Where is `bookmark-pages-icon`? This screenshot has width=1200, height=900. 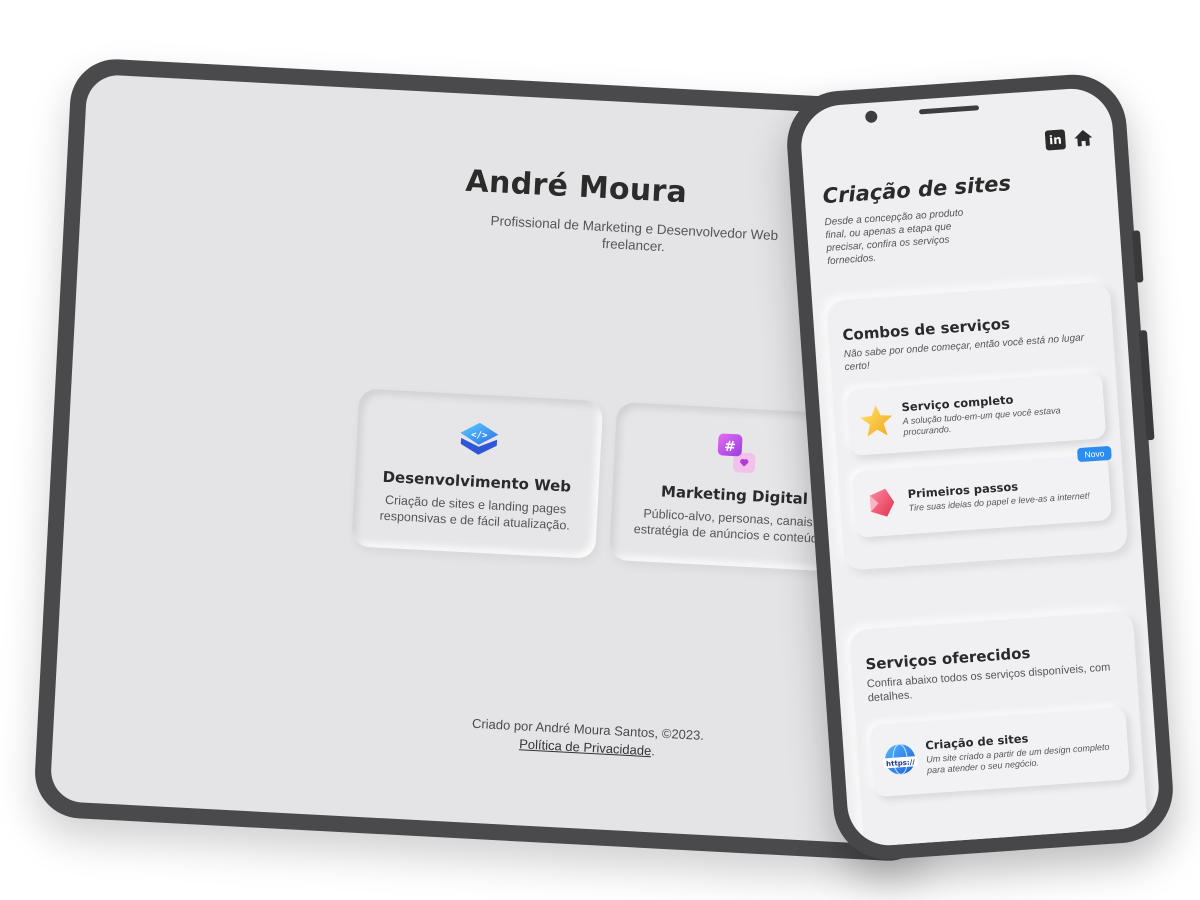 bookmark-pages-icon is located at coordinates (882, 502).